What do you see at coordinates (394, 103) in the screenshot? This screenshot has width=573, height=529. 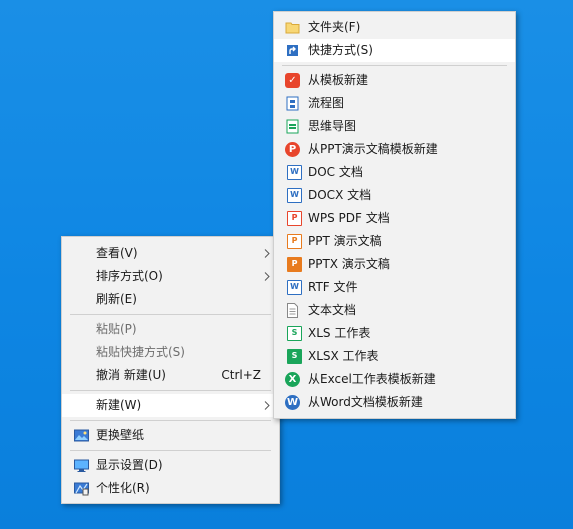 I see `submenu-item-flowchart: 流程图` at bounding box center [394, 103].